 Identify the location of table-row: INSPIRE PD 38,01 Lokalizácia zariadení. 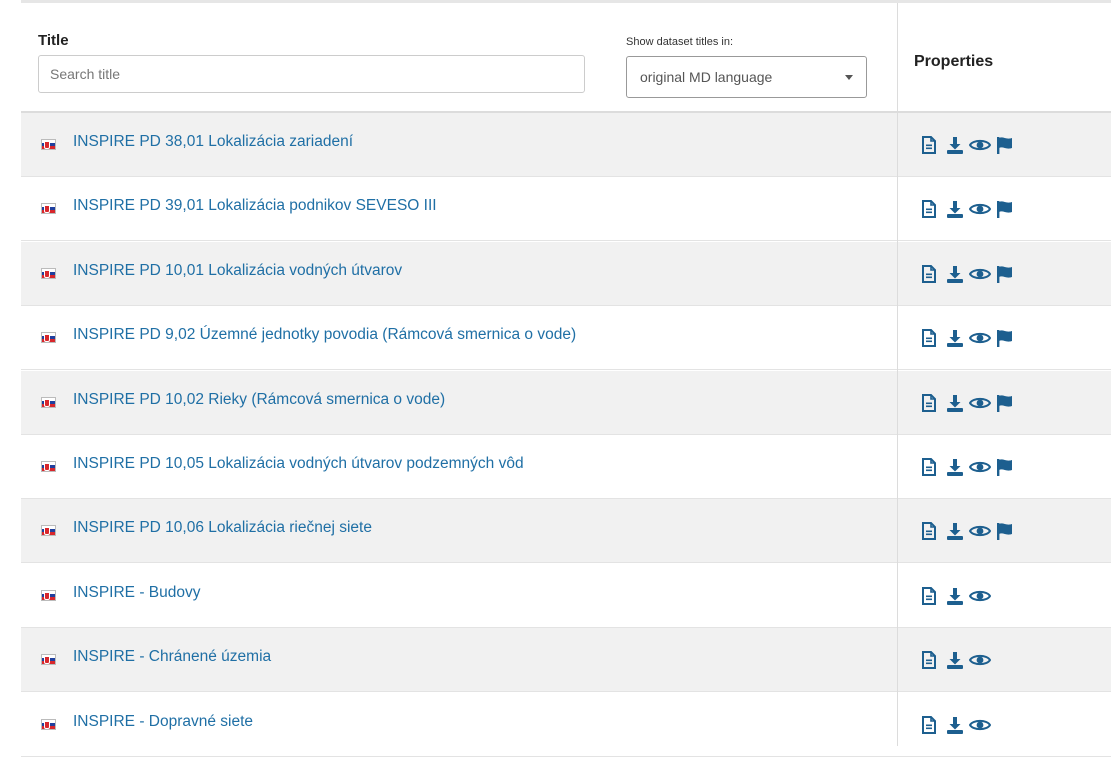
(566, 145).